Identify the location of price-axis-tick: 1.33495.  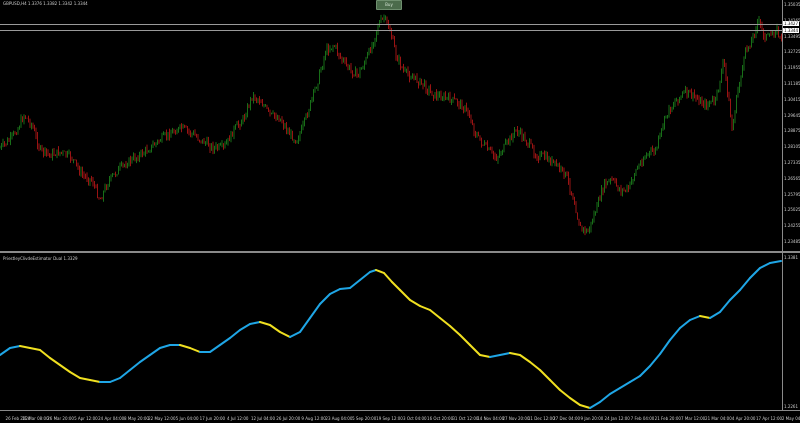
(792, 36).